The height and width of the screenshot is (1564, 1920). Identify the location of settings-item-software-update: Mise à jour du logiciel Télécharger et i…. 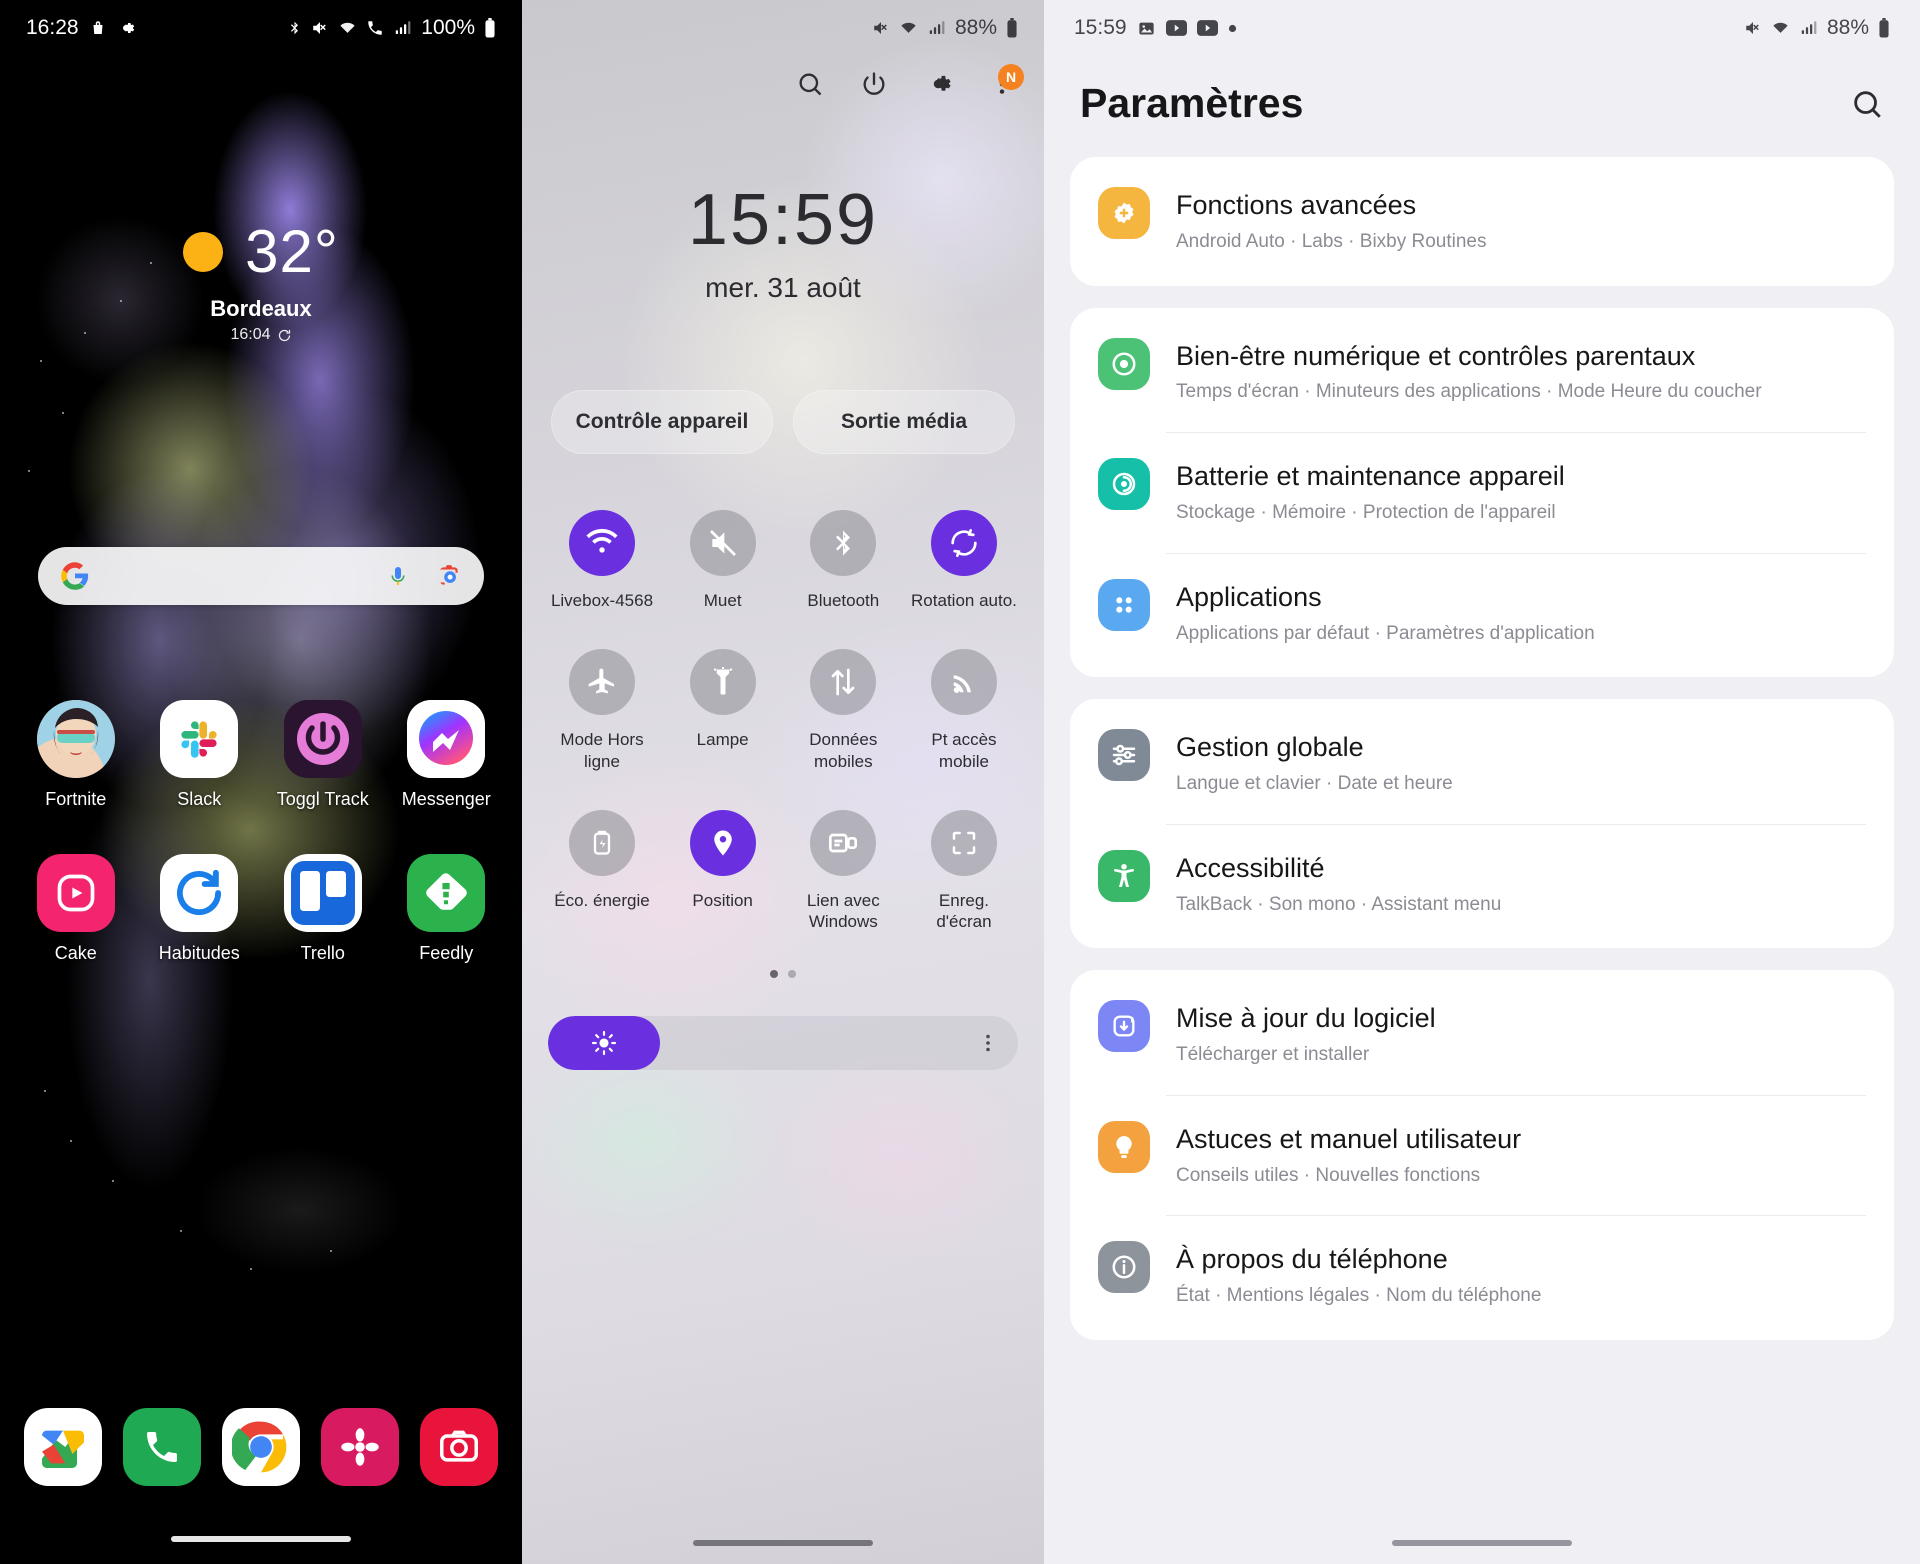
(1482, 1034).